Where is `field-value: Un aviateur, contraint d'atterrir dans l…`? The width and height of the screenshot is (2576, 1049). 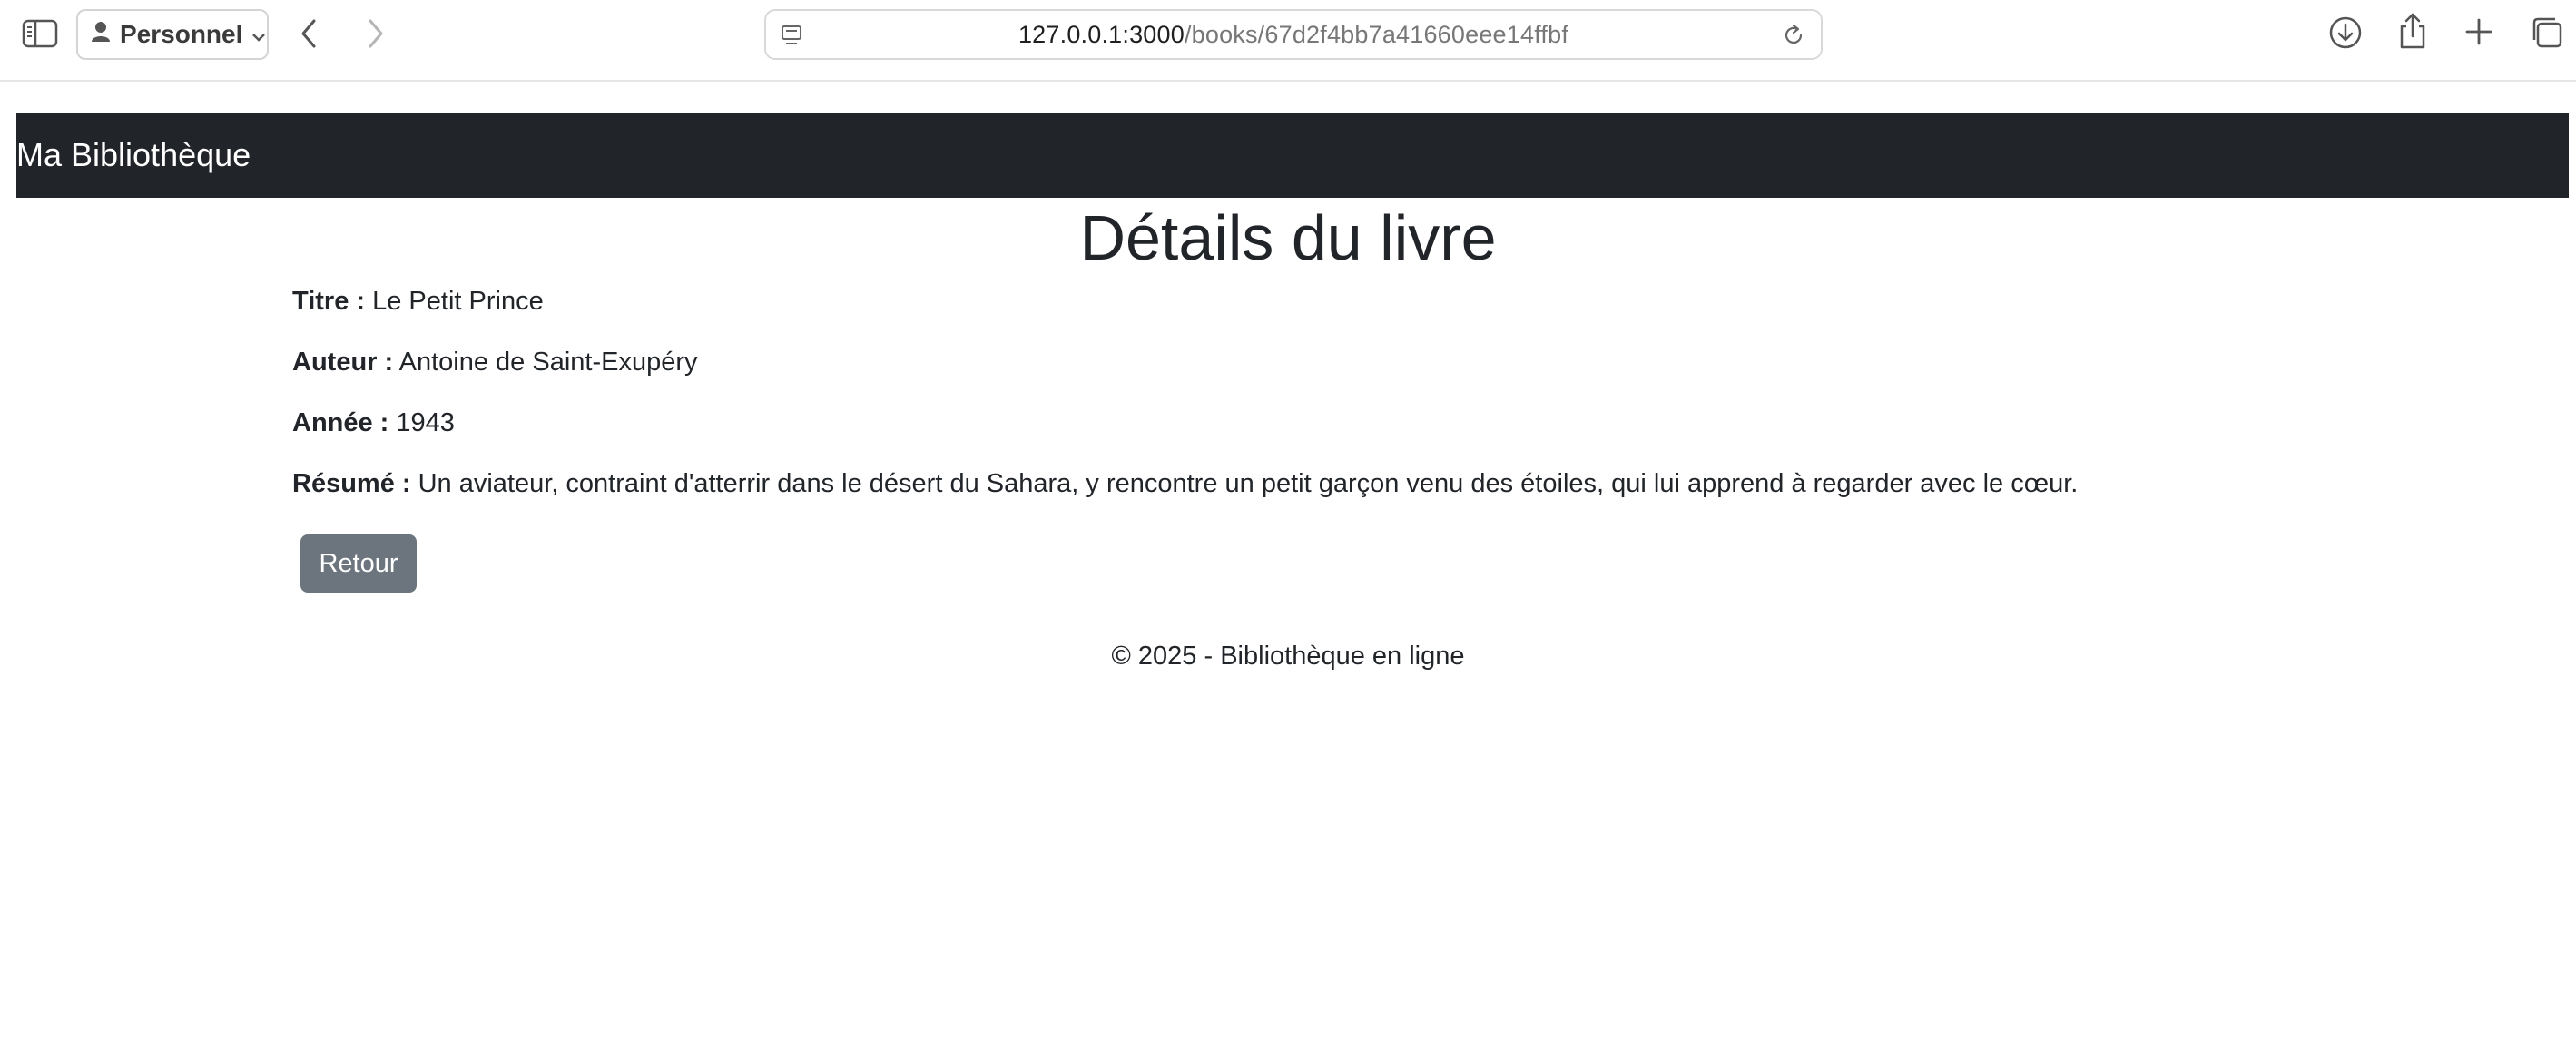
field-value: Un aviateur, contraint d'atterrir dans l… is located at coordinates (1248, 483).